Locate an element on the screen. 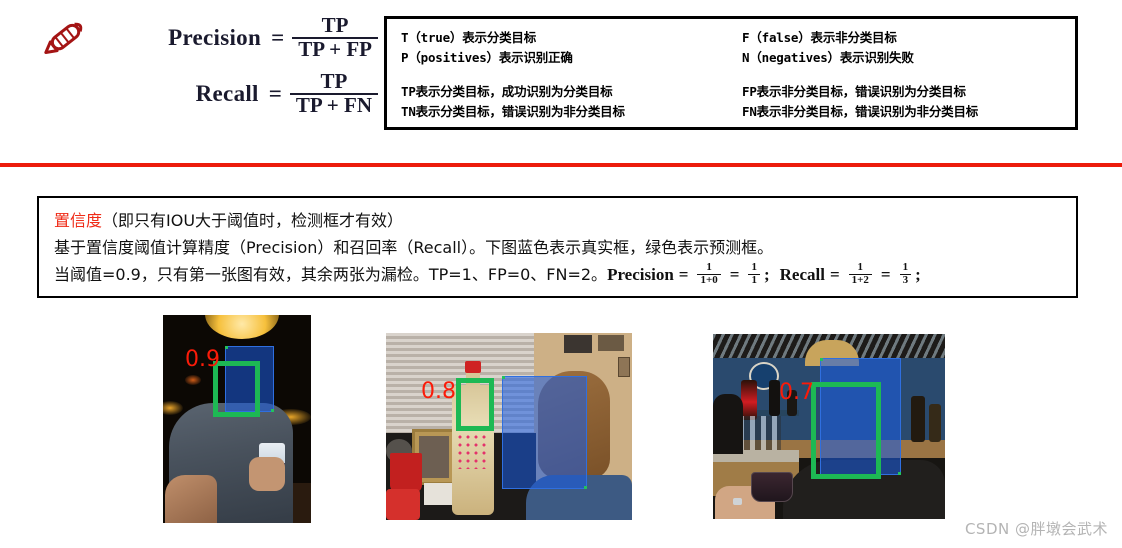 The width and height of the screenshot is (1122, 548). confidence-title-rest: （即只有IOU大于阈值时，检测框才有效） is located at coordinates (253, 220).